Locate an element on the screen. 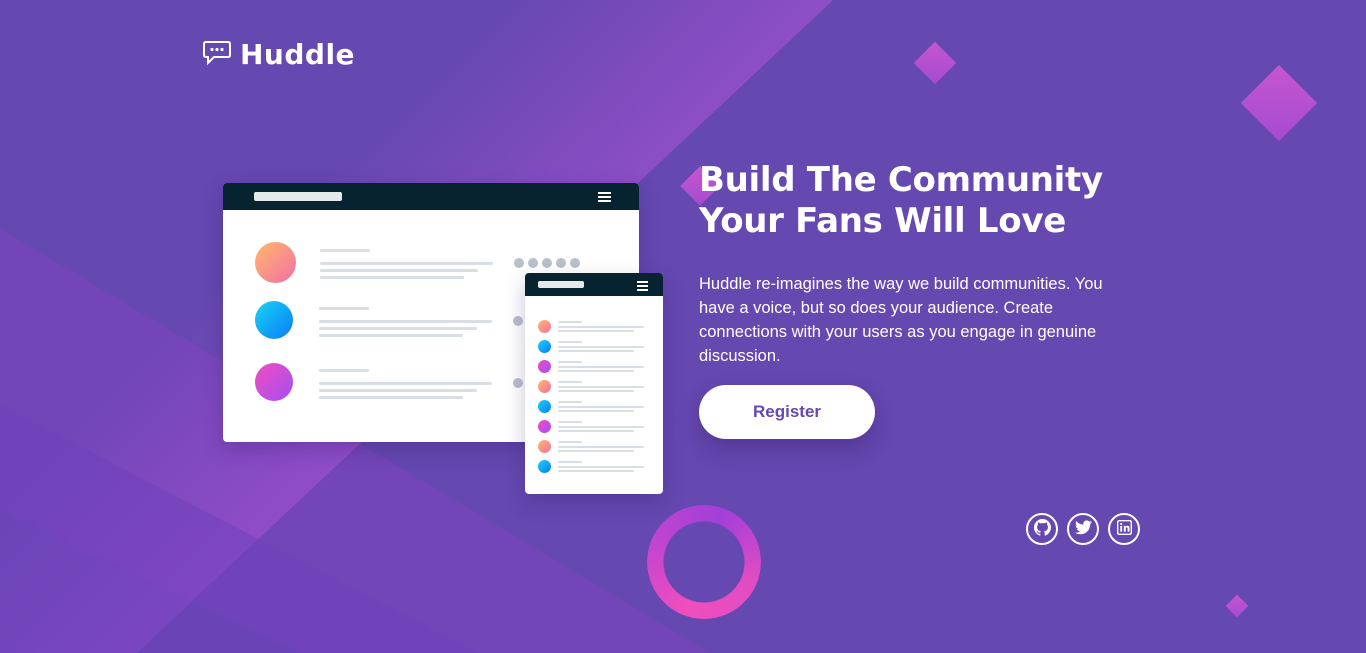  decor-ring is located at coordinates (704, 562).